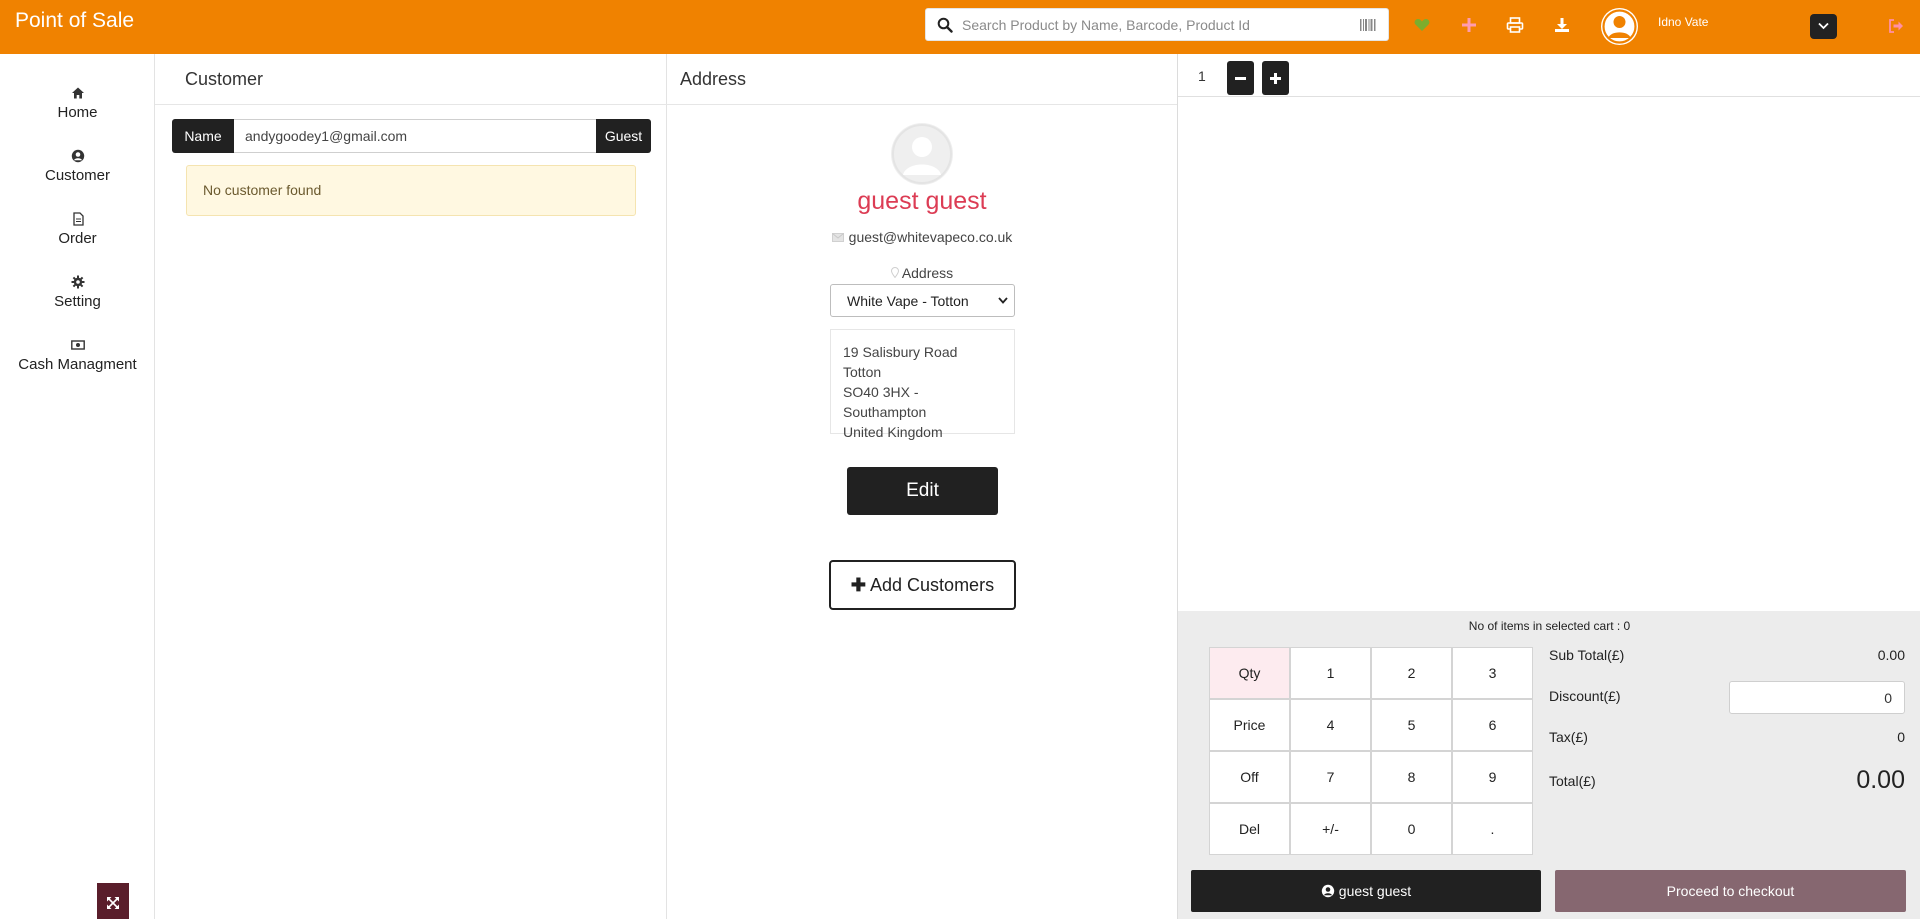 This screenshot has height=919, width=1920. I want to click on keypad-5: 5, so click(1411, 725).